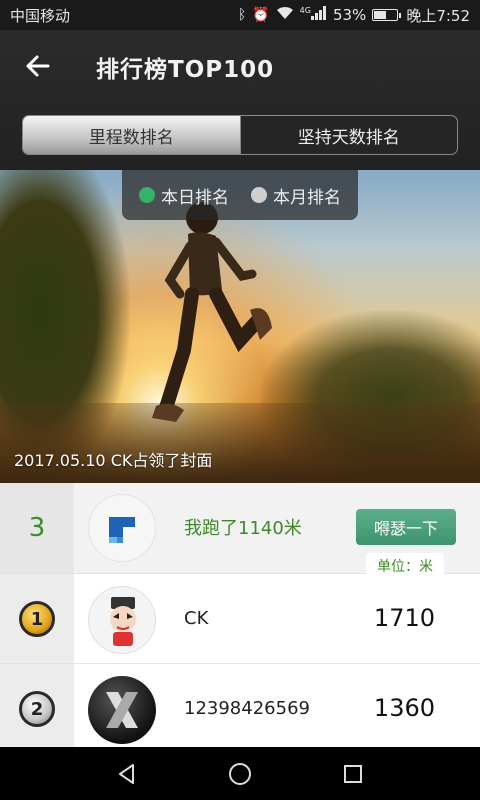  I want to click on wifi-icon, so click(285, 15).